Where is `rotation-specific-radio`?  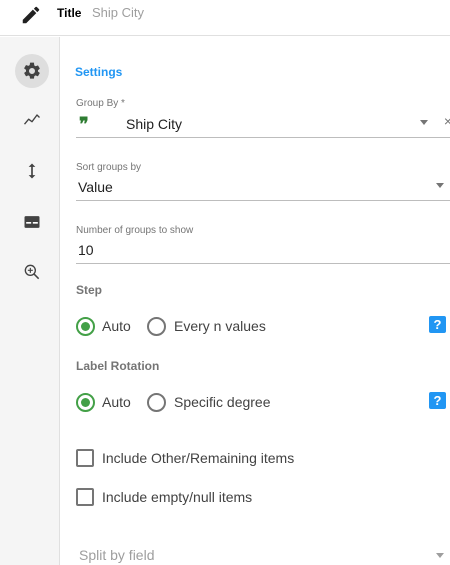 rotation-specific-radio is located at coordinates (156, 402).